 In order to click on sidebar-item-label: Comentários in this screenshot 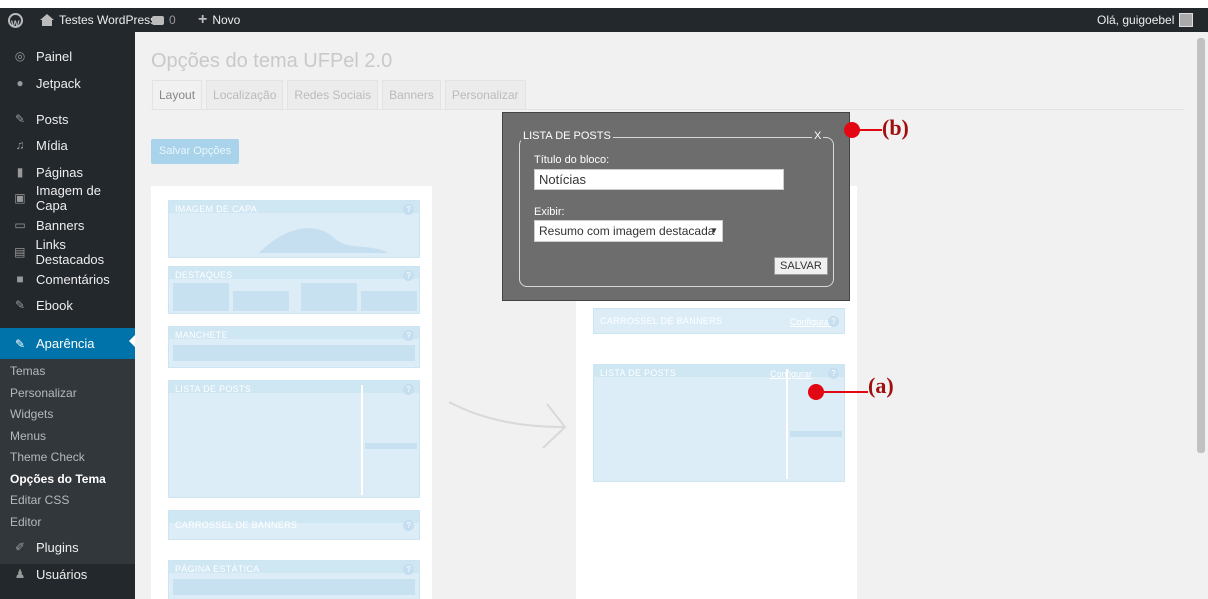, I will do `click(73, 279)`.